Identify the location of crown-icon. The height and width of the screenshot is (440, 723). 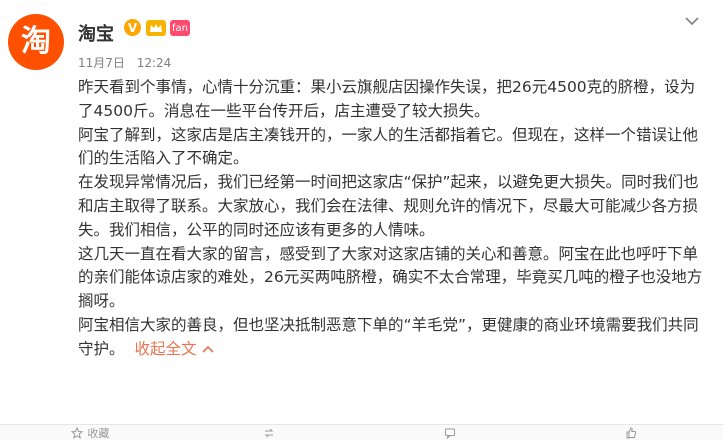
(156, 28).